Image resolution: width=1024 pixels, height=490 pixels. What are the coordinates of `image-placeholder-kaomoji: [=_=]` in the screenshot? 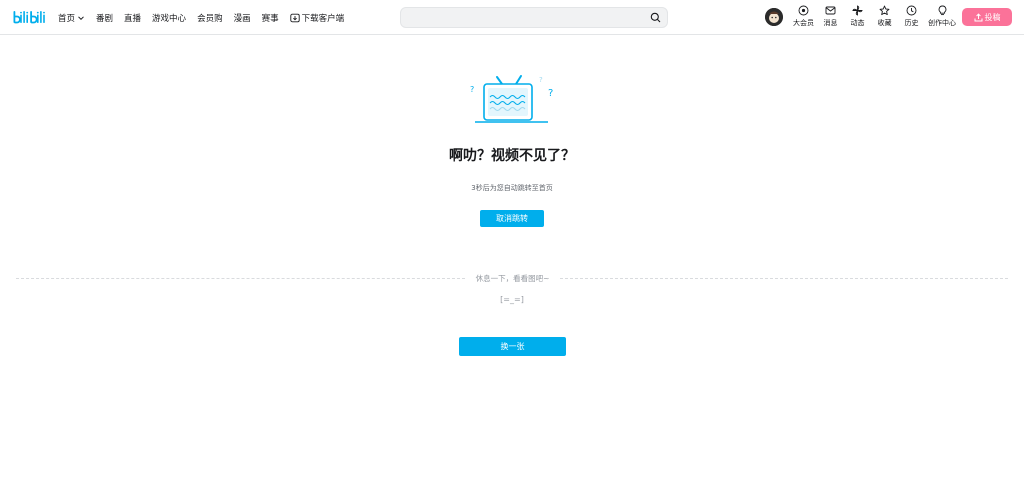 It's located at (512, 299).